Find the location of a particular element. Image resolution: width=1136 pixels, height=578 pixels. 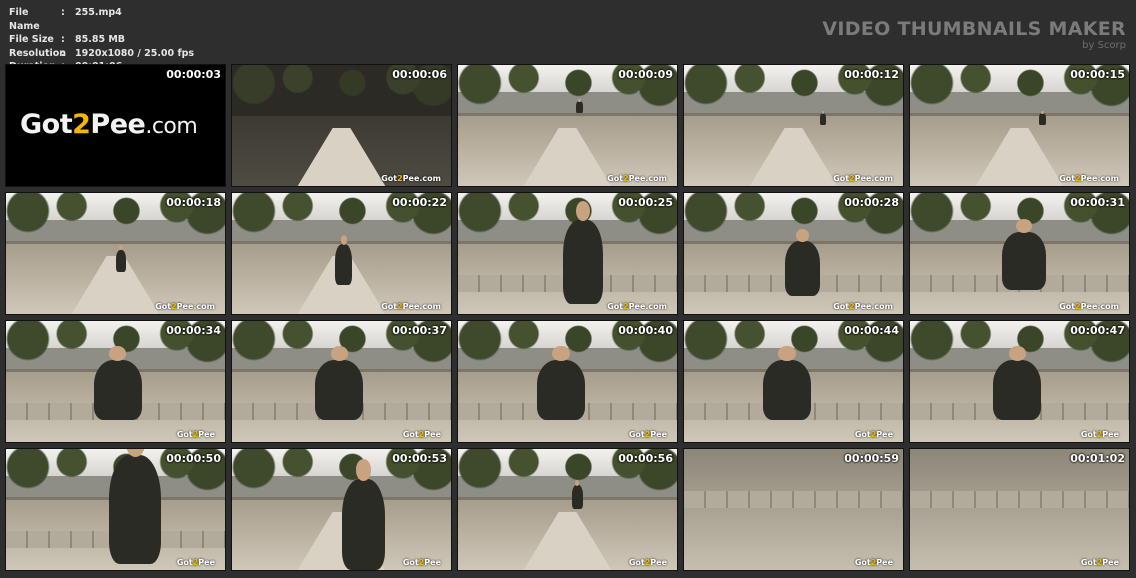

got2pee-logo: Got2Pee.com is located at coordinates (109, 124).